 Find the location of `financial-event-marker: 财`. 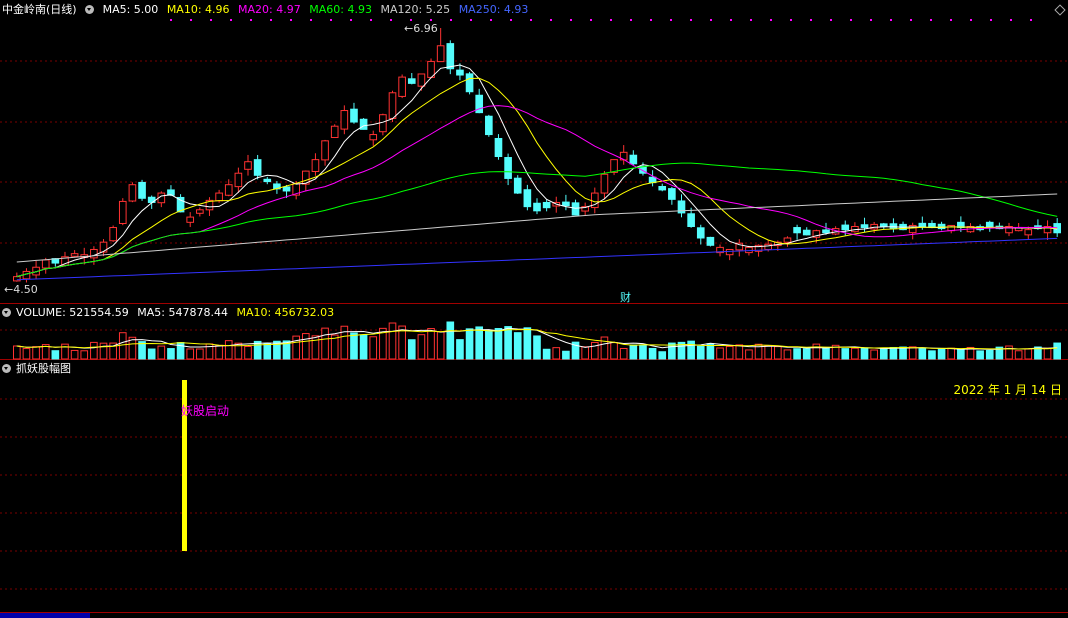

financial-event-marker: 财 is located at coordinates (625, 297).